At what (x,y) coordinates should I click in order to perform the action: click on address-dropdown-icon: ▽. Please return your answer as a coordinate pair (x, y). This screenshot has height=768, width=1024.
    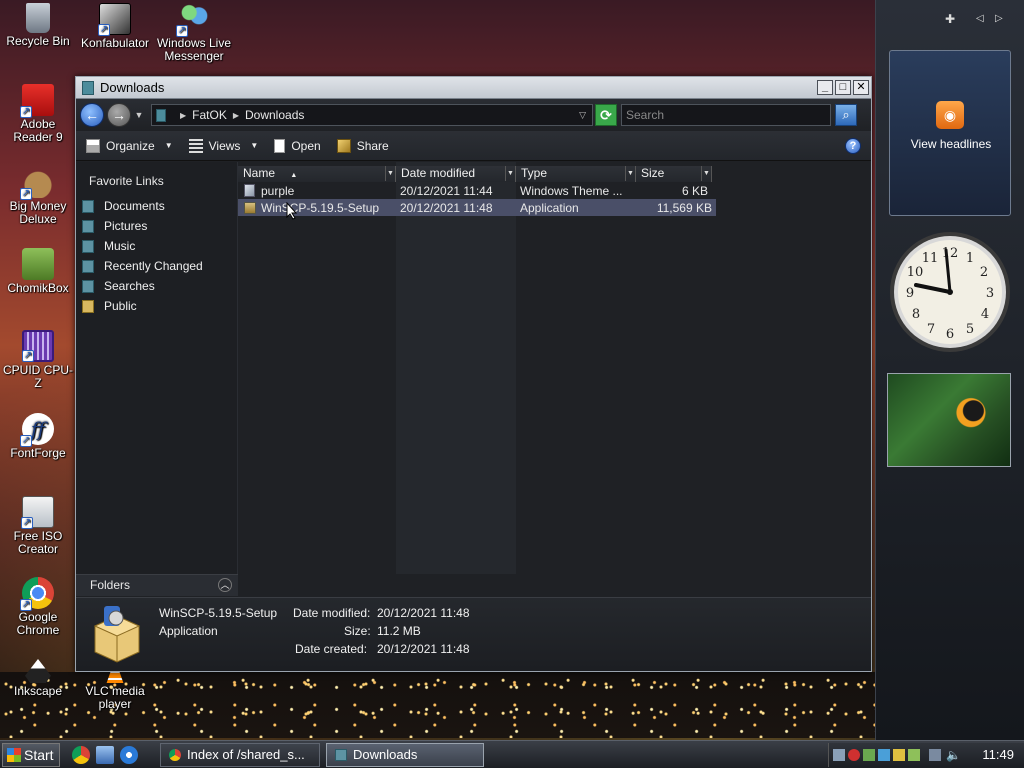
    Looking at the image, I should click on (582, 115).